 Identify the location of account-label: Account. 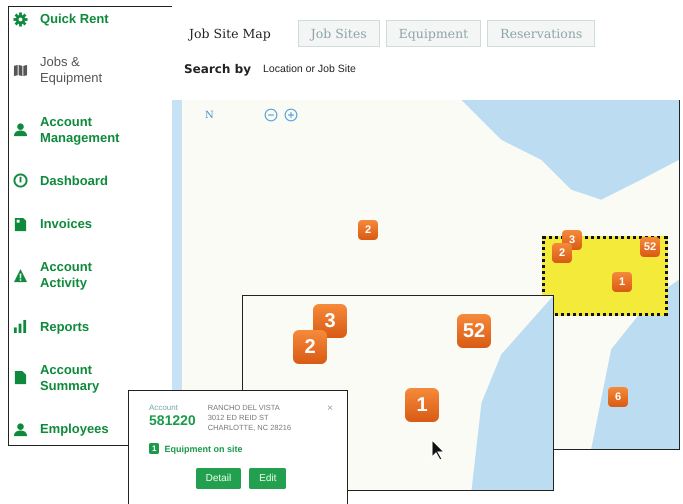
(164, 407).